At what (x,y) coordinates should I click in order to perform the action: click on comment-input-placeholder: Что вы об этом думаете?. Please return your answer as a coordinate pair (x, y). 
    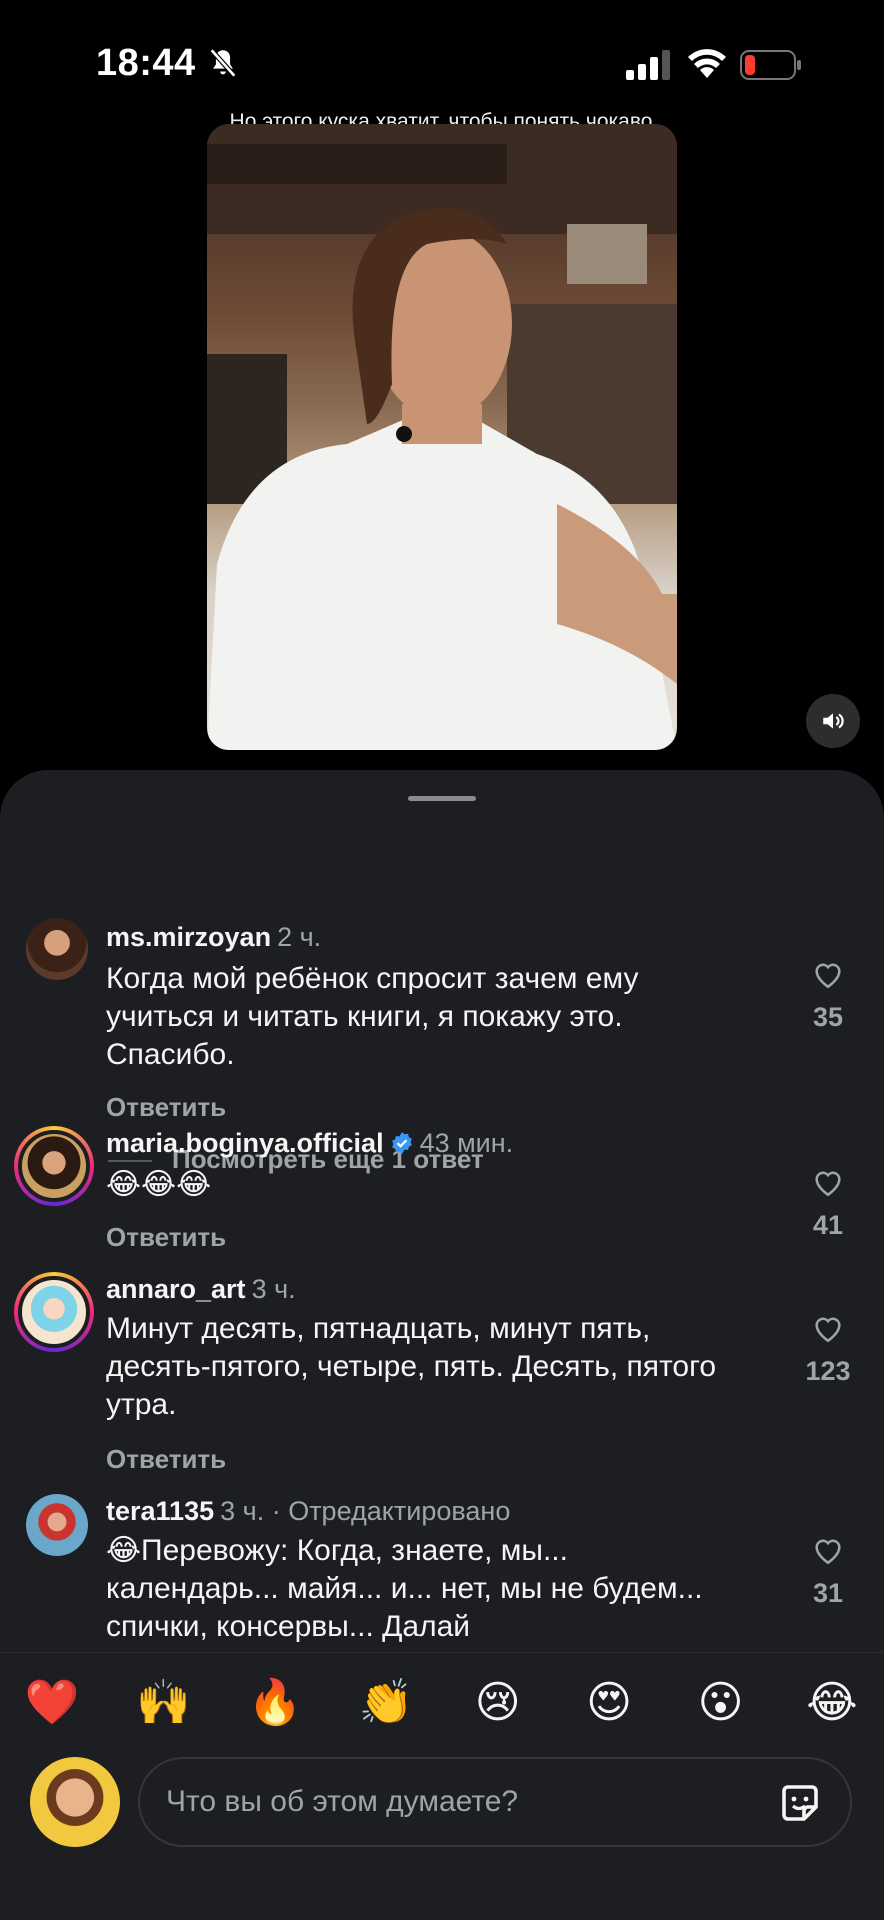
    Looking at the image, I should click on (342, 1801).